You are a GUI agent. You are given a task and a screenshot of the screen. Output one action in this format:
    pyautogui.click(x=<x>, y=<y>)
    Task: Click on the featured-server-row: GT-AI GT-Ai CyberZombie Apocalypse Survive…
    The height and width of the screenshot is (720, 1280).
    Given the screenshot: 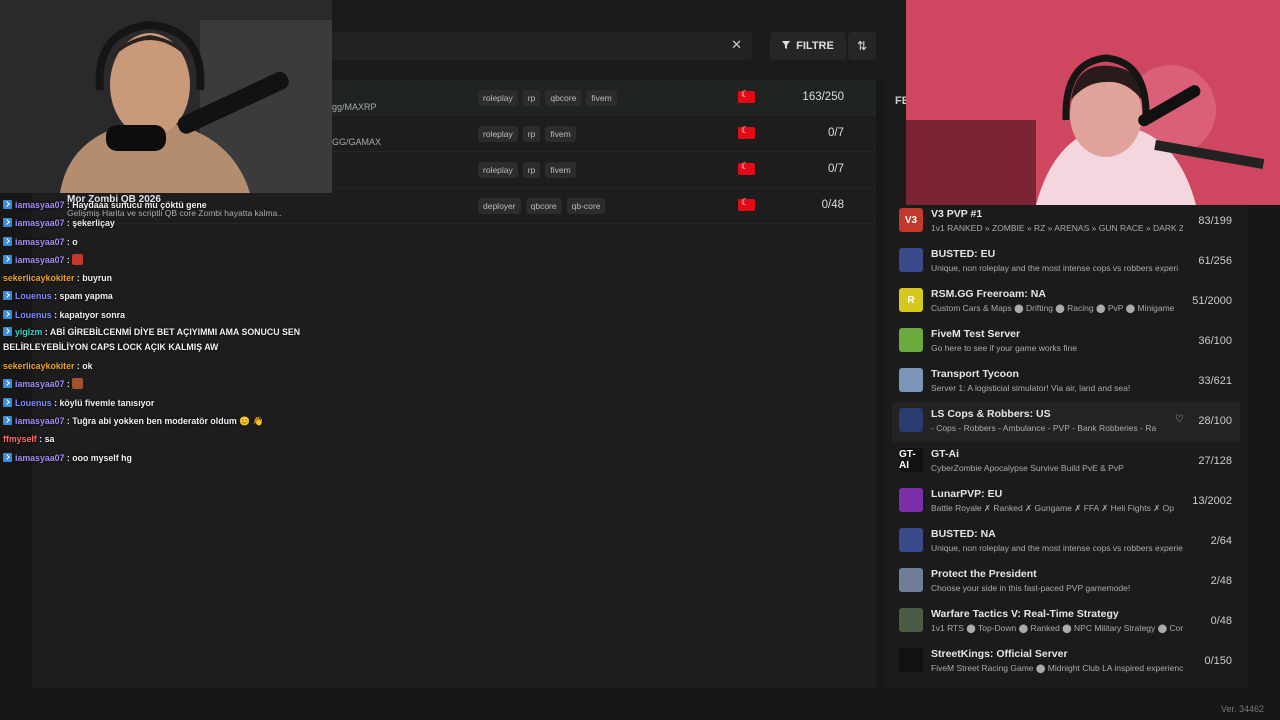 What is the action you would take?
    pyautogui.click(x=1066, y=462)
    